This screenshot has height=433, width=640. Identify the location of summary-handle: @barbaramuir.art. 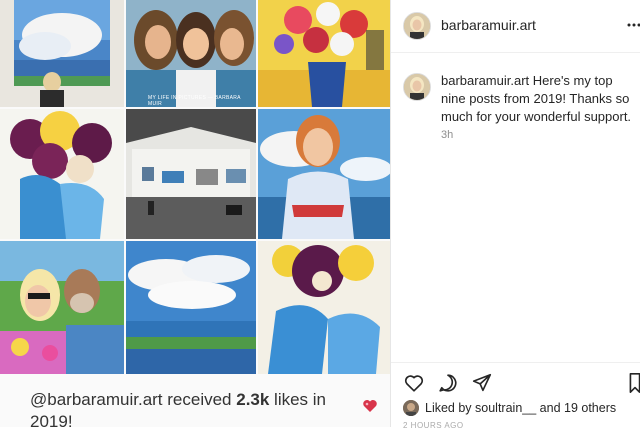
(96, 399).